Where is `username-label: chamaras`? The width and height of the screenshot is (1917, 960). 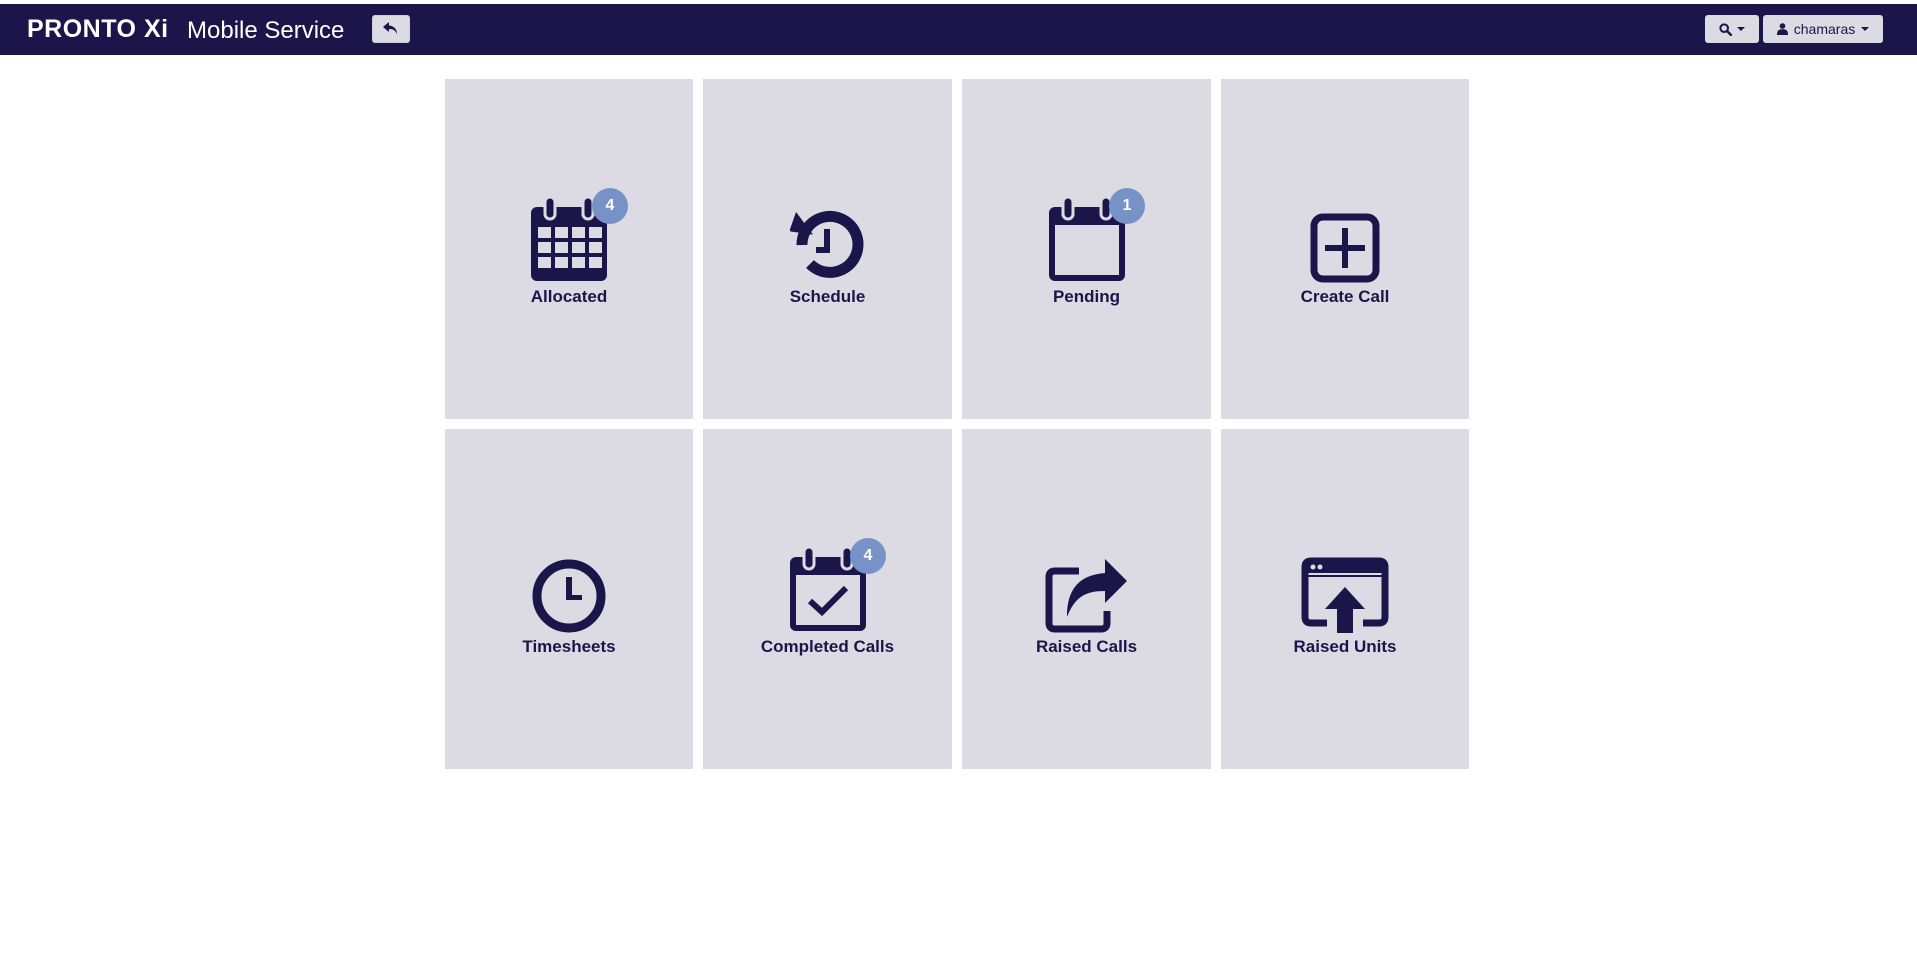 username-label: chamaras is located at coordinates (1824, 29).